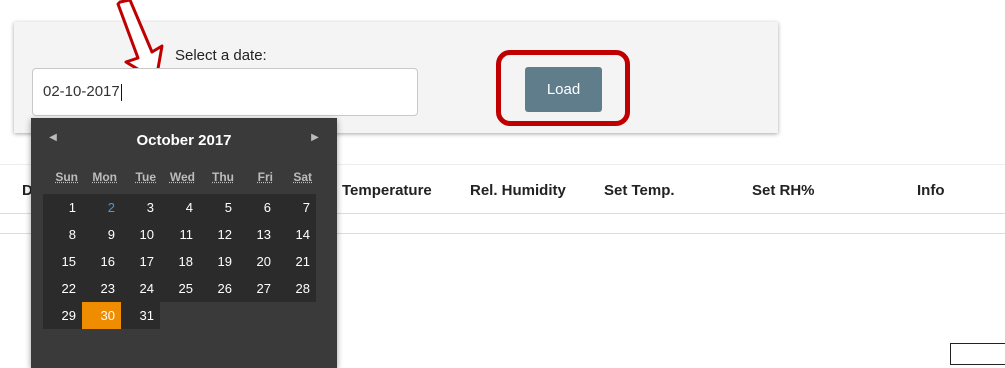 The image size is (1005, 368). I want to click on day-cell: 31, so click(140, 315).